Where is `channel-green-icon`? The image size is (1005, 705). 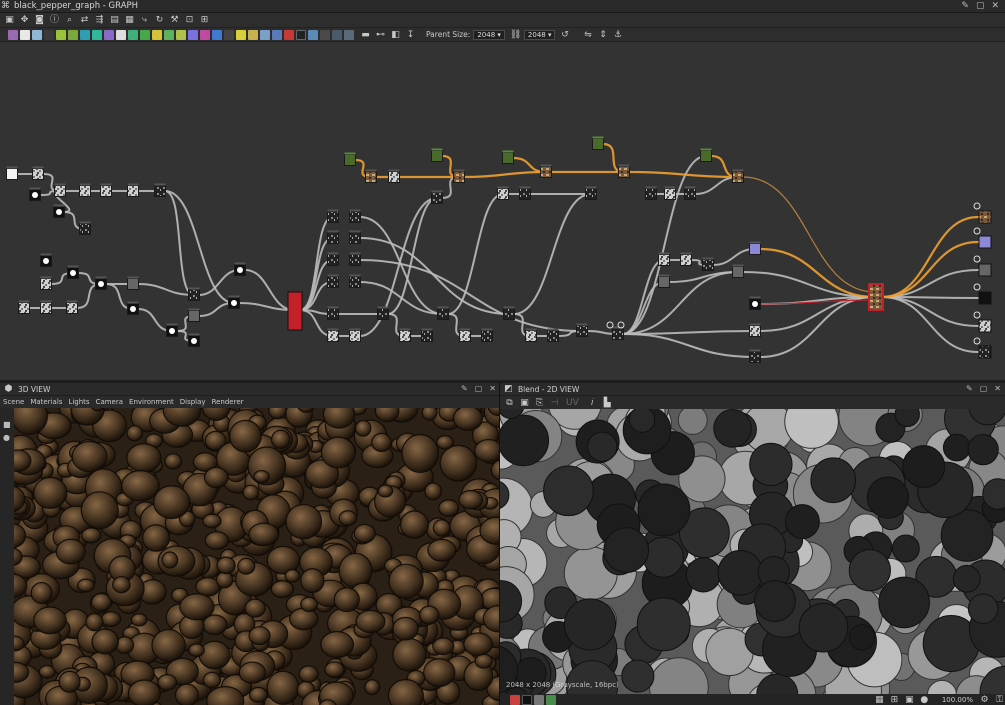
channel-green-icon is located at coordinates (551, 699).